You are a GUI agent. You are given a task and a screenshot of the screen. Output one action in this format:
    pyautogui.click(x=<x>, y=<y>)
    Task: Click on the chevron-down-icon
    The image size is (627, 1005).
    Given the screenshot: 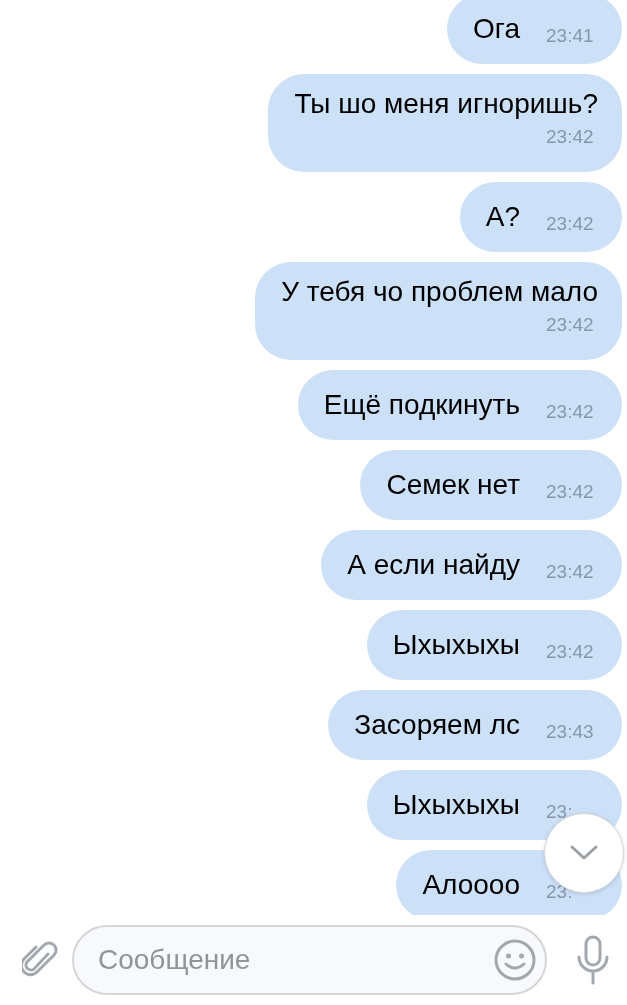 What is the action you would take?
    pyautogui.click(x=584, y=853)
    